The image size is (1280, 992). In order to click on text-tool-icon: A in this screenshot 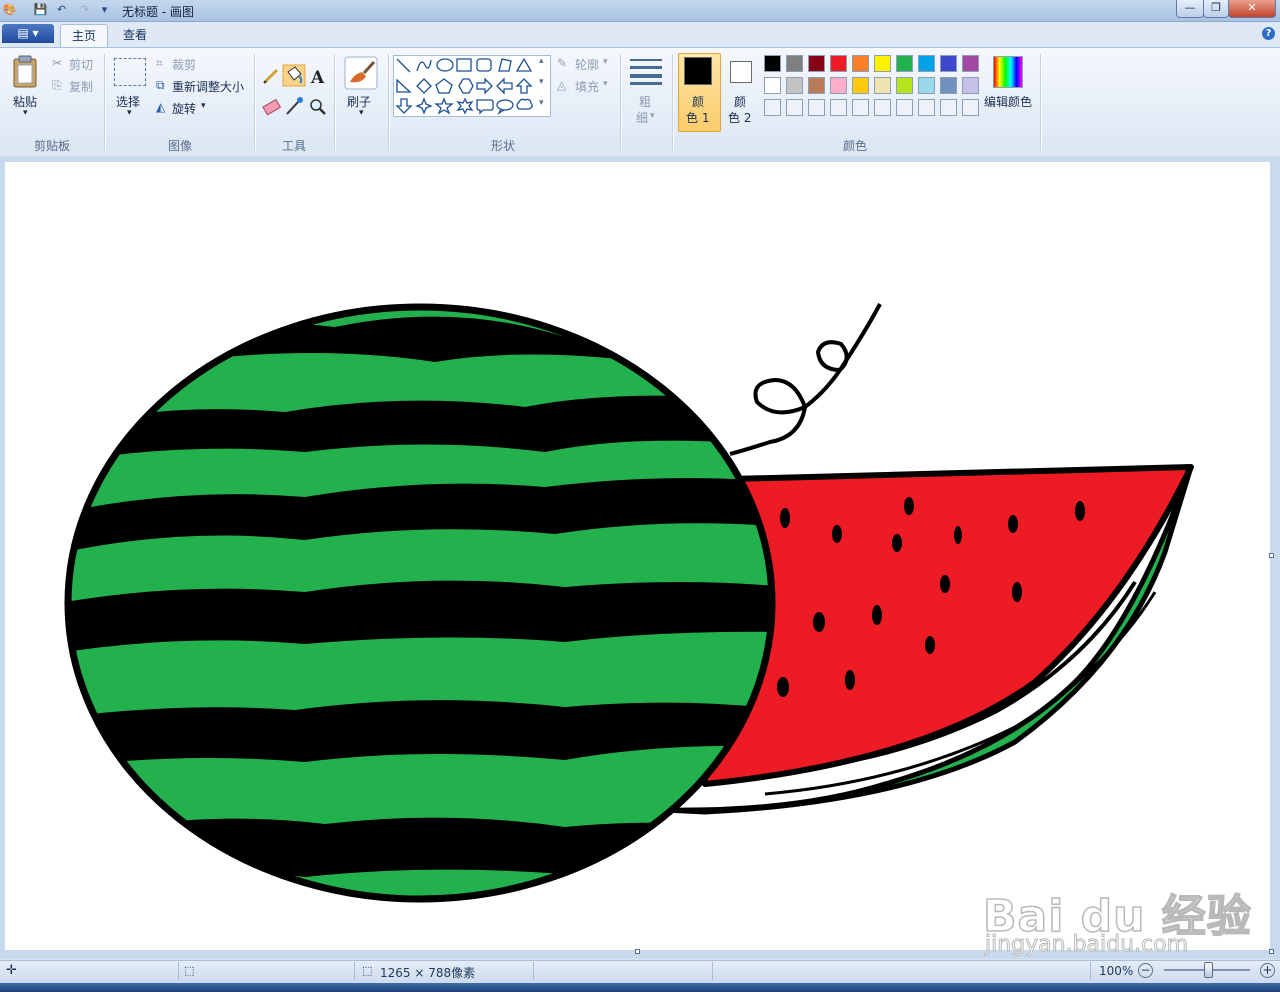, I will do `click(317, 78)`.